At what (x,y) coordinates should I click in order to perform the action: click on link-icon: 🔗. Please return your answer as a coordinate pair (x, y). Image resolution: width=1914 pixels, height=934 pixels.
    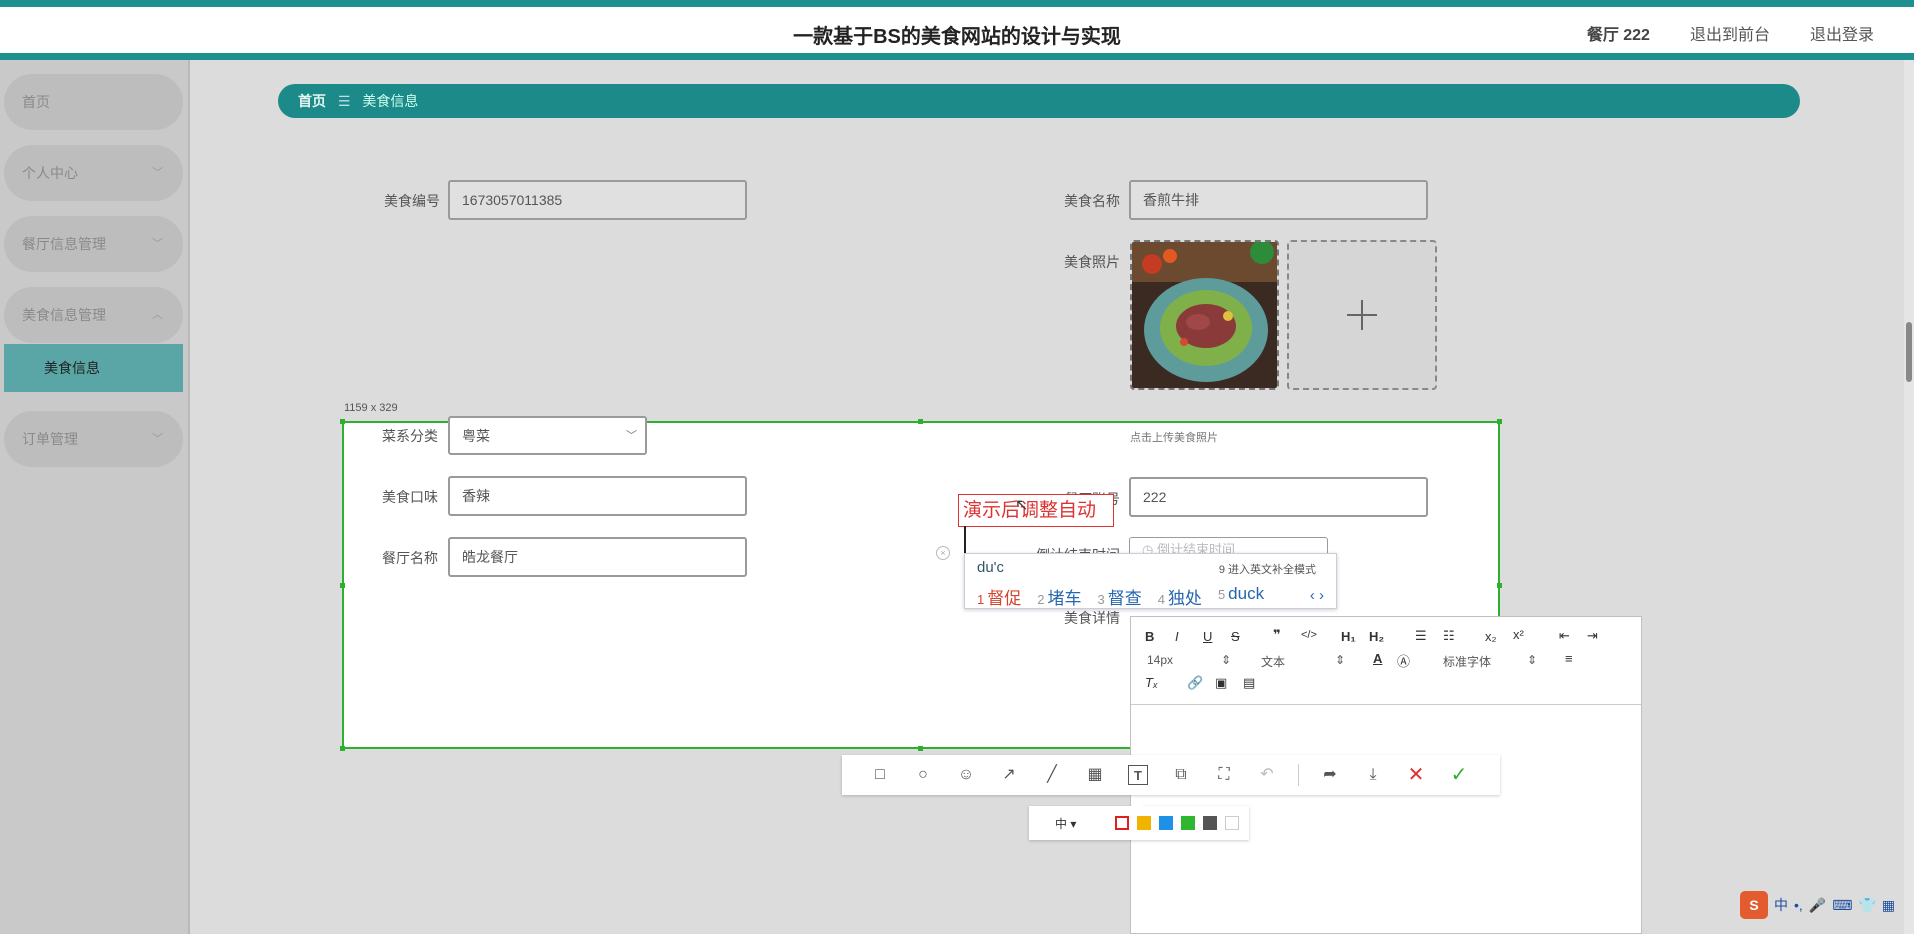
    Looking at the image, I should click on (1195, 683).